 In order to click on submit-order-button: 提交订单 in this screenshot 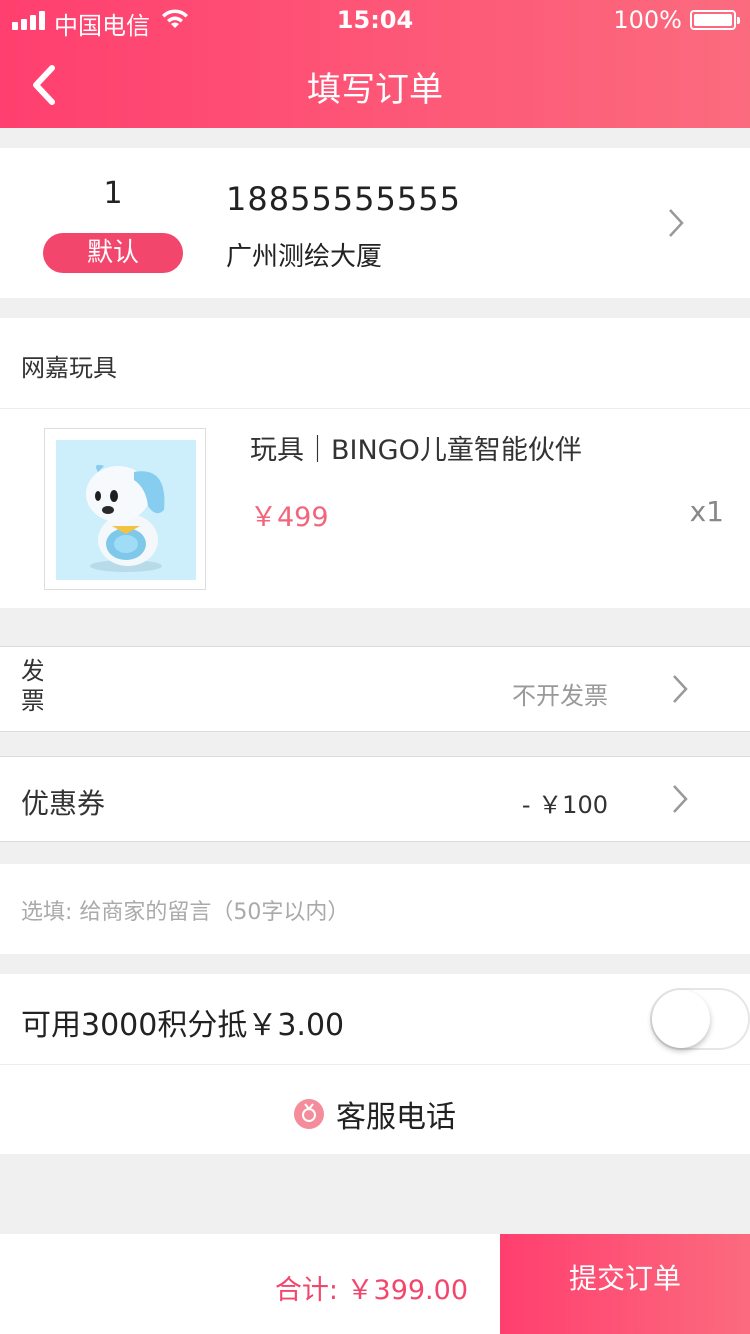, I will do `click(625, 1284)`.